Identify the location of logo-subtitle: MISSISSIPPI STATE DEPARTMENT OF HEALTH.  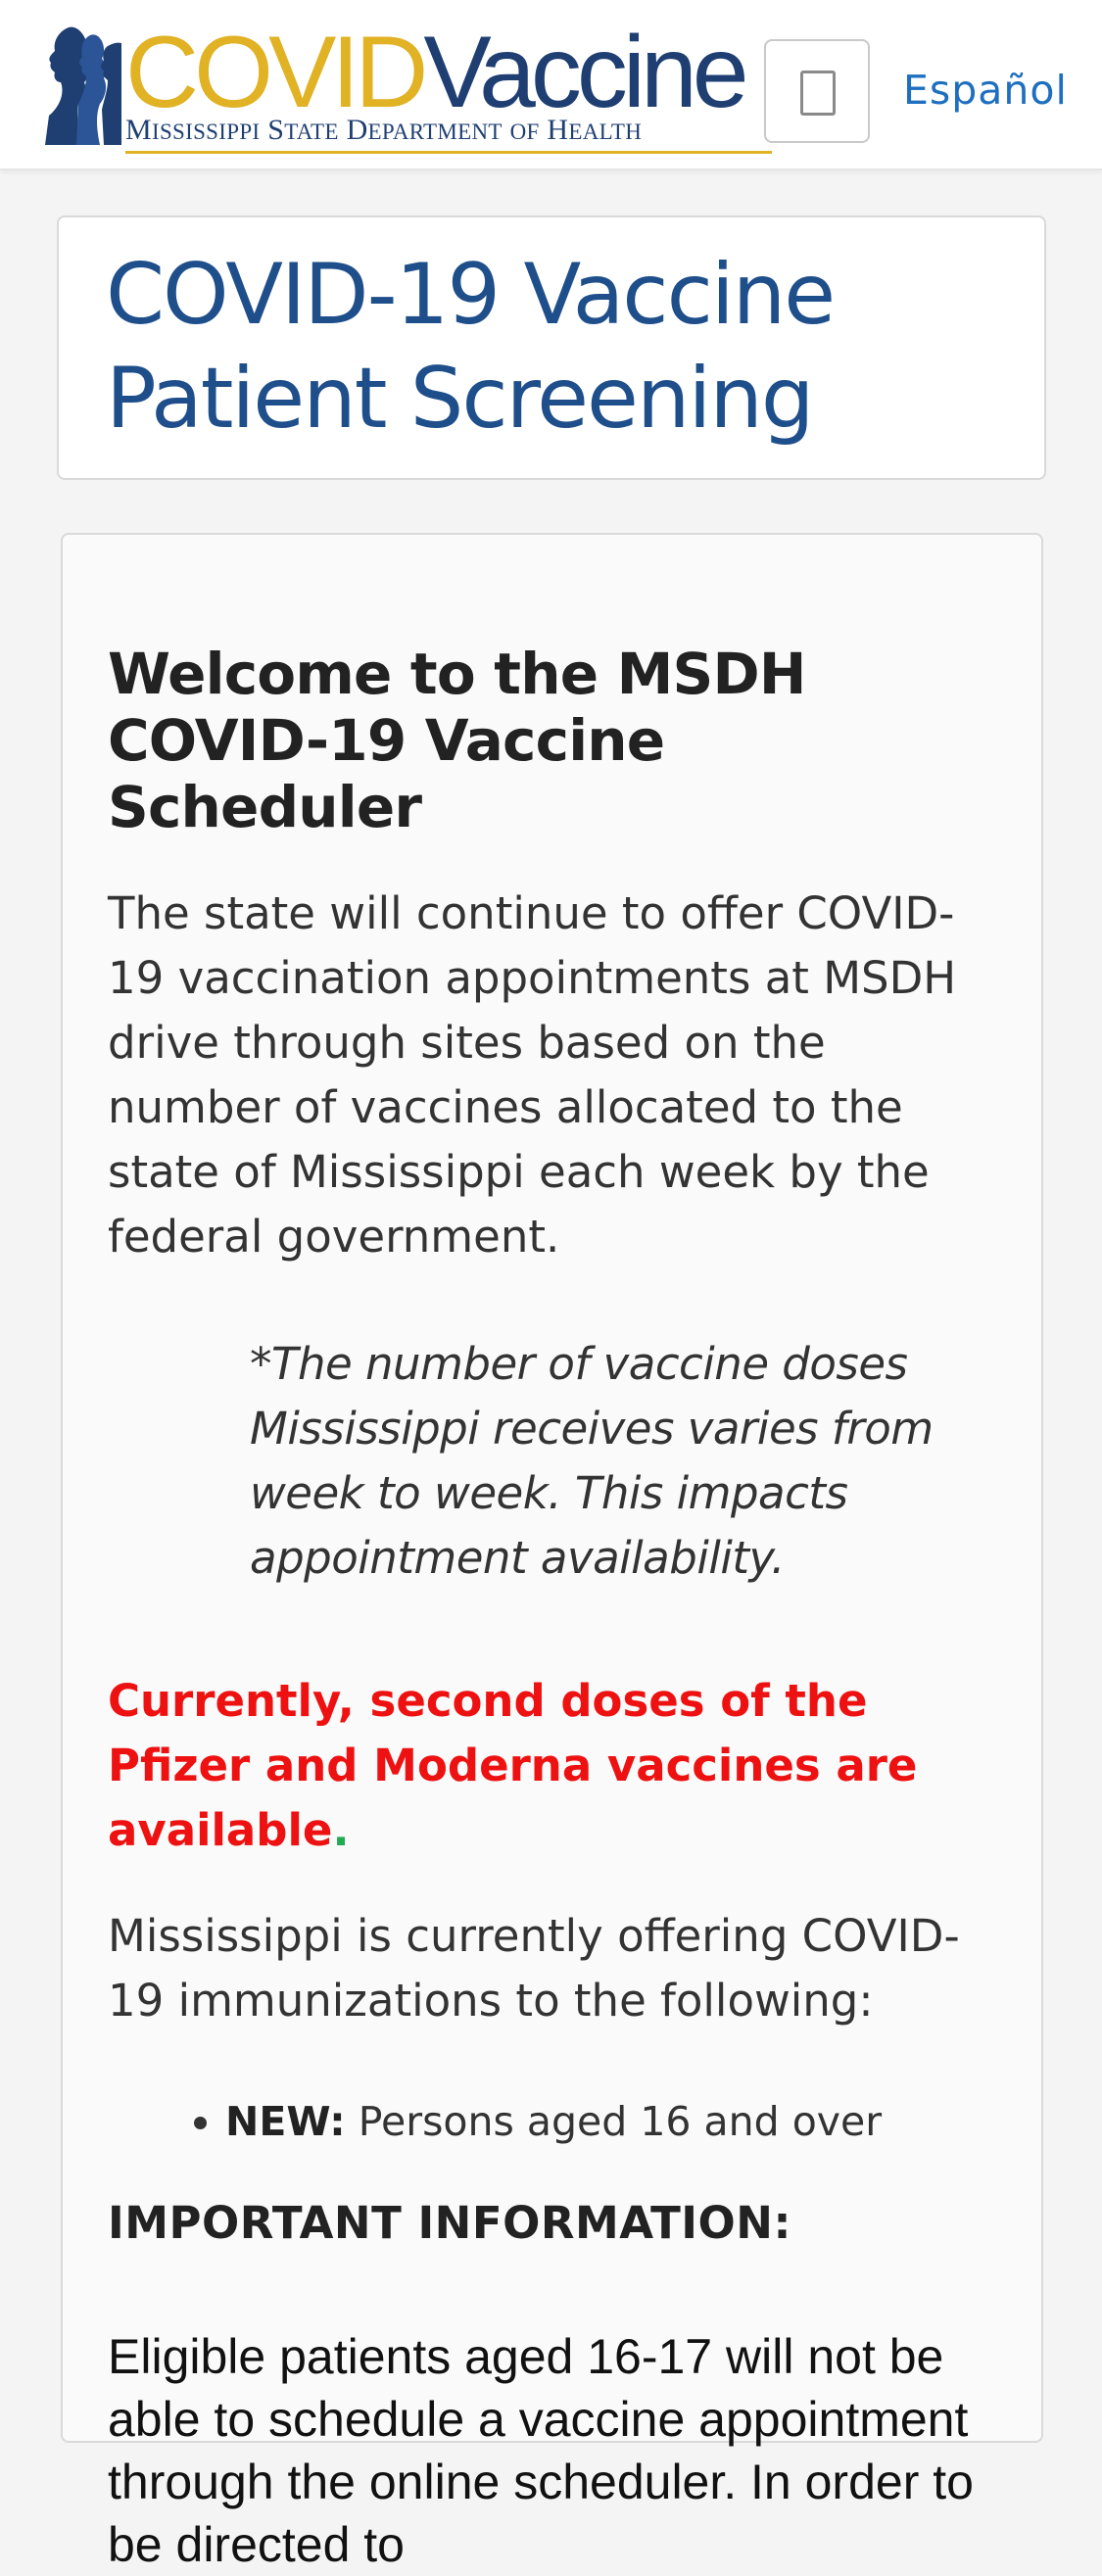
(448, 134).